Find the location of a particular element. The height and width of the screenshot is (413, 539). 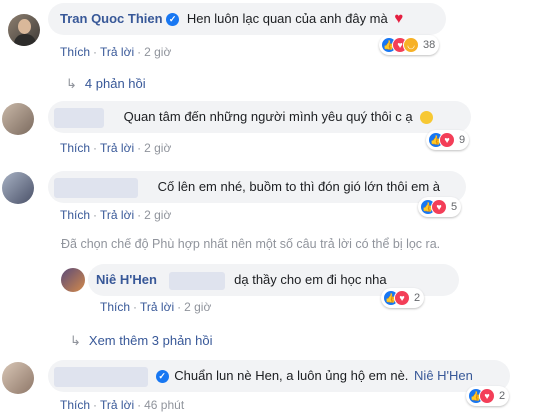

reaction-summary: 👍 ♥ ◡ 38 is located at coordinates (409, 45).